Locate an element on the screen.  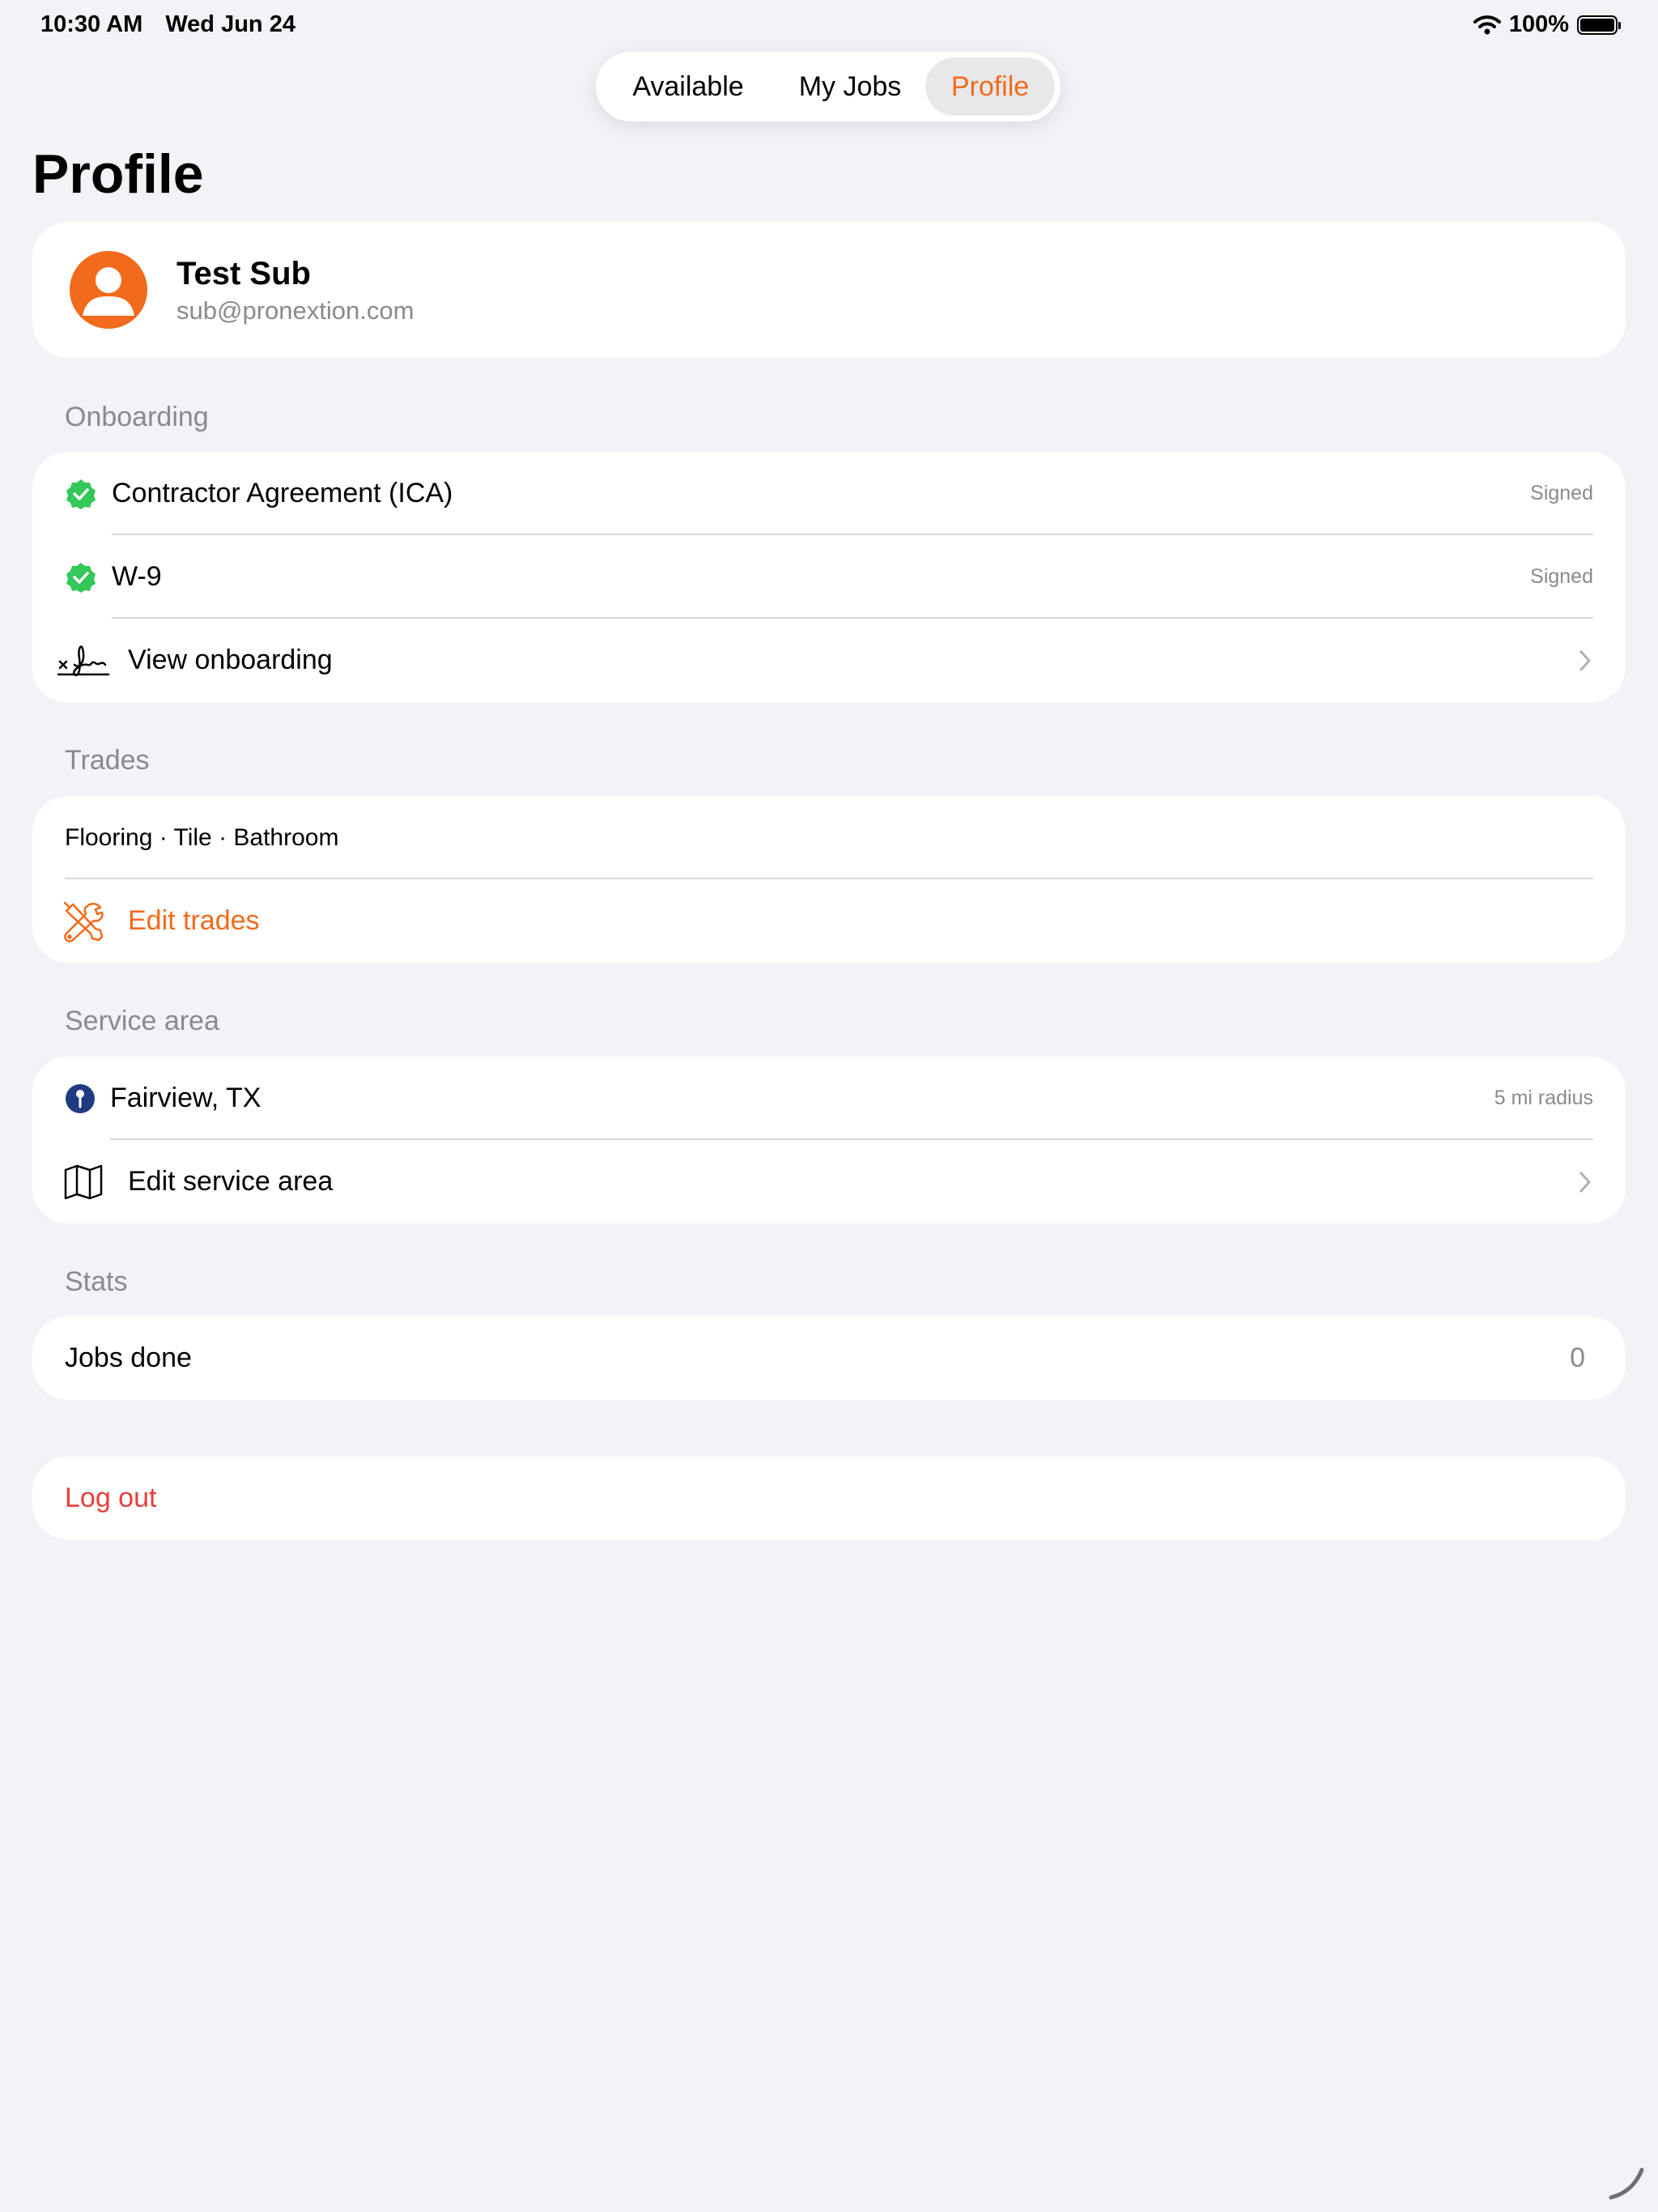
stats-card: Jobs done 0 is located at coordinates (829, 1358).